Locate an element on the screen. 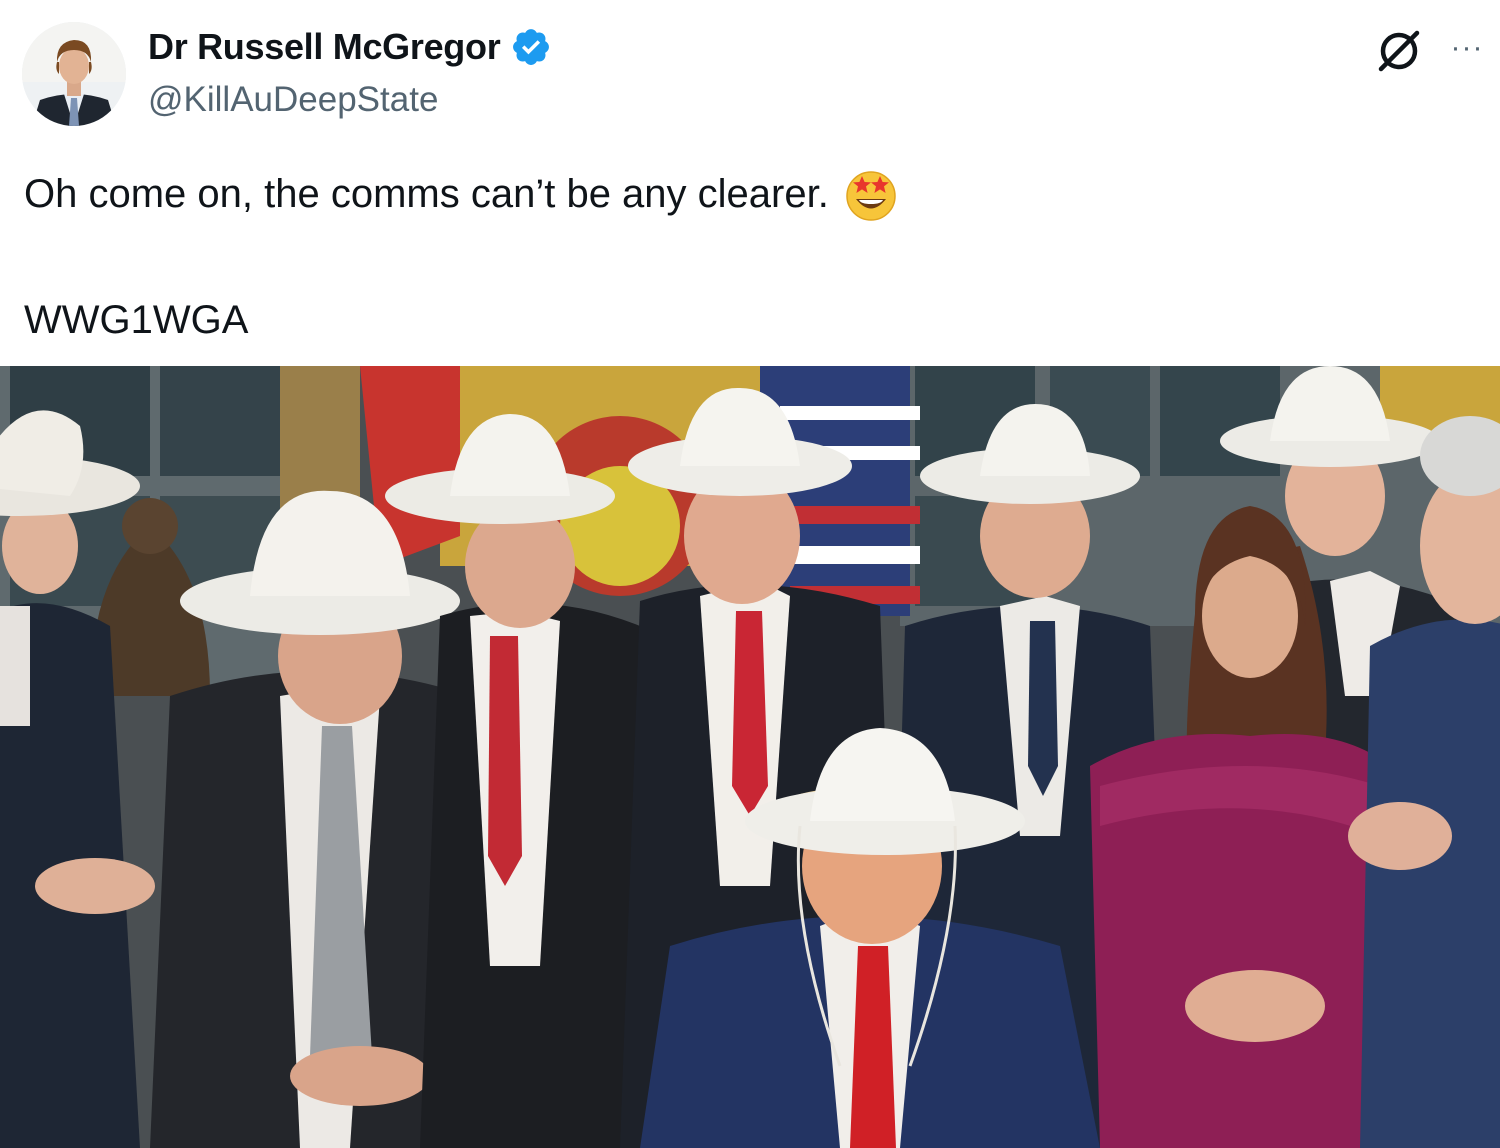 The height and width of the screenshot is (1148, 1500). grok-icon is located at coordinates (1399, 51).